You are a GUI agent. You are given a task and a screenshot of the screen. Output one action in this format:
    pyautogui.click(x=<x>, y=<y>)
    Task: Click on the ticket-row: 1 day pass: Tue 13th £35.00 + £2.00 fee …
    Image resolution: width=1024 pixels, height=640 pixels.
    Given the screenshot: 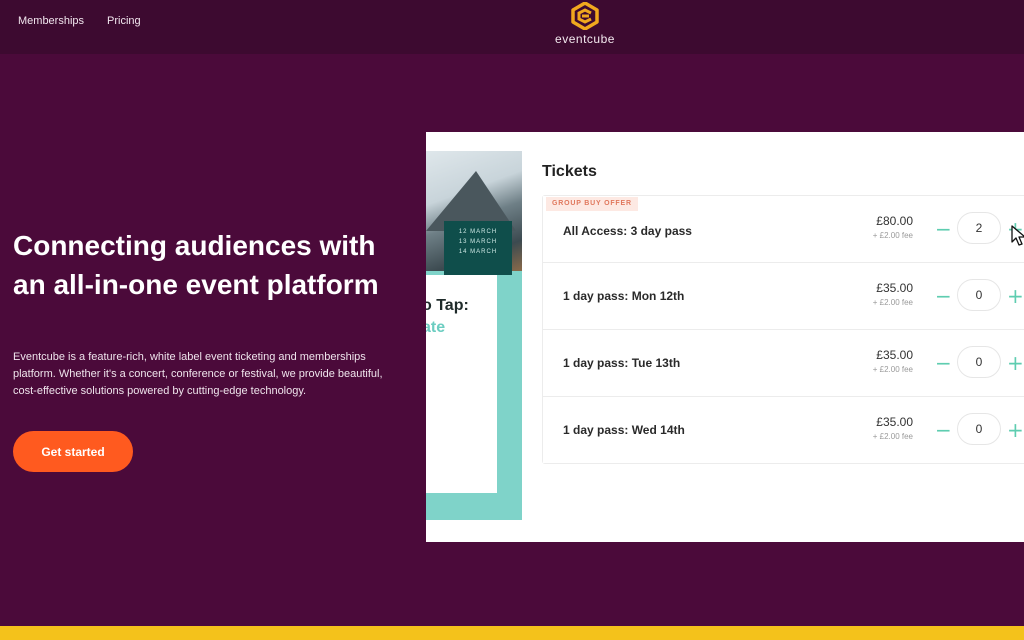 What is the action you would take?
    pyautogui.click(x=783, y=363)
    